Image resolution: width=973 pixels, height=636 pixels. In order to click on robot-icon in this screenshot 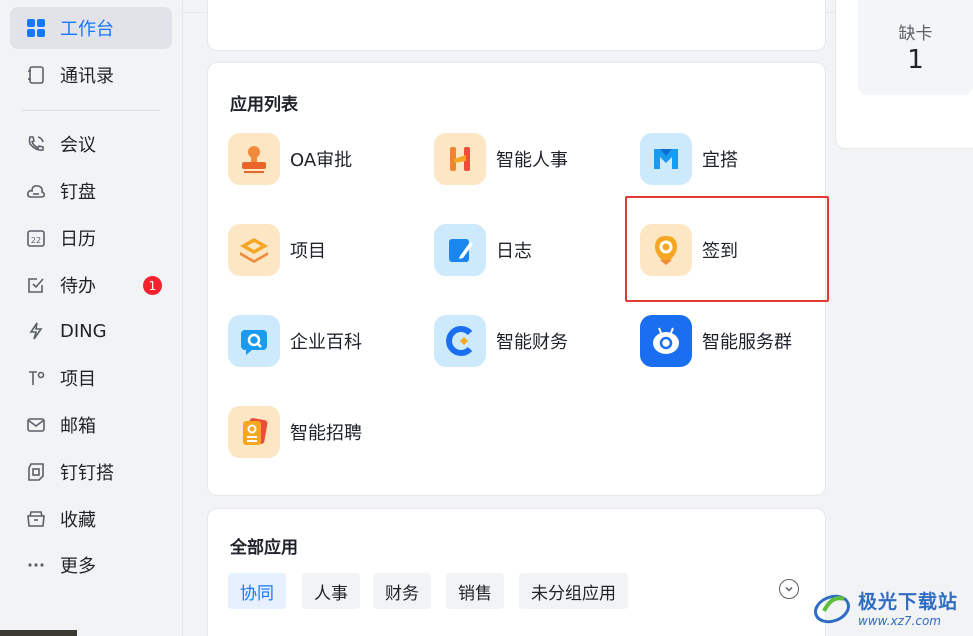, I will do `click(666, 341)`.